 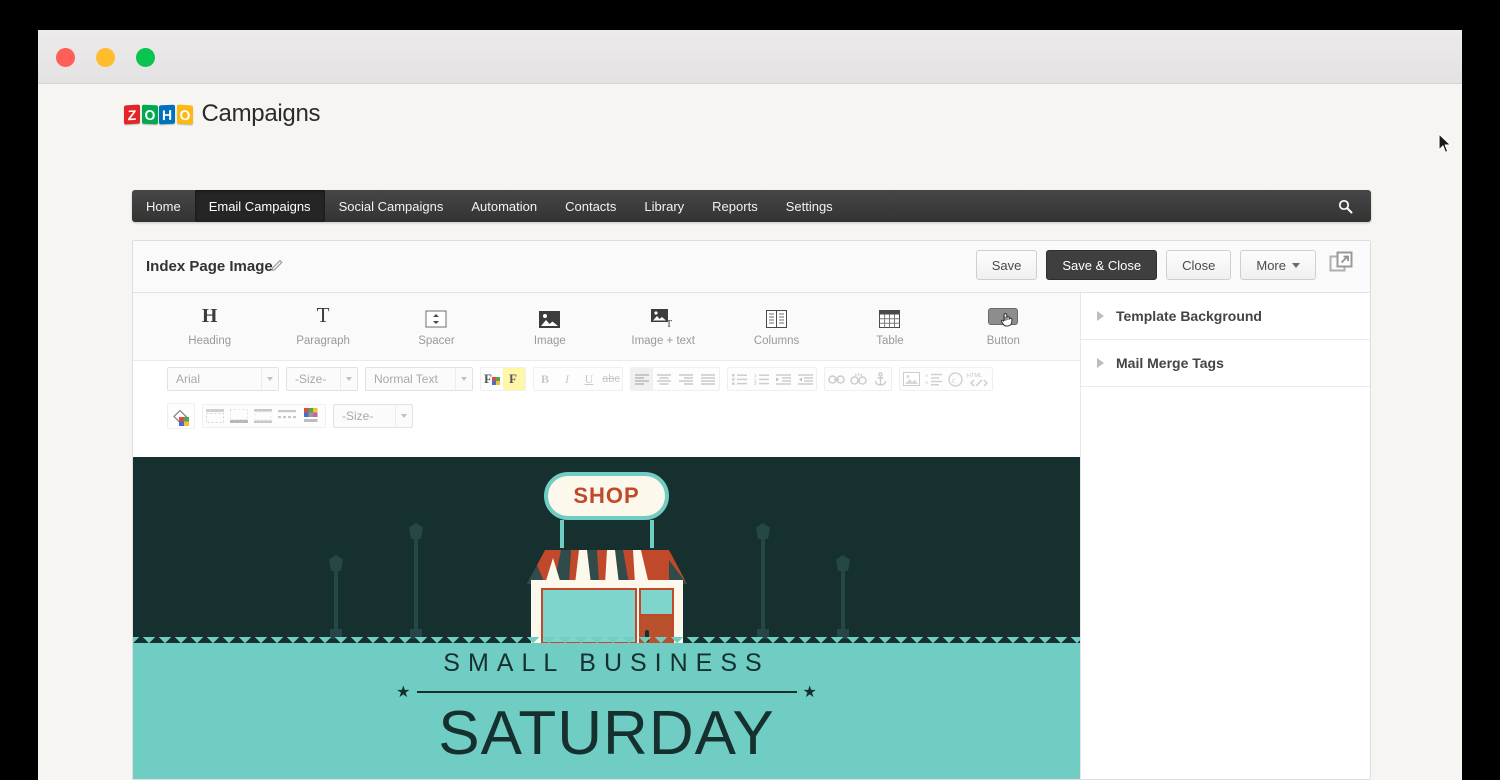 I want to click on logo-letter: O, so click(x=184, y=114).